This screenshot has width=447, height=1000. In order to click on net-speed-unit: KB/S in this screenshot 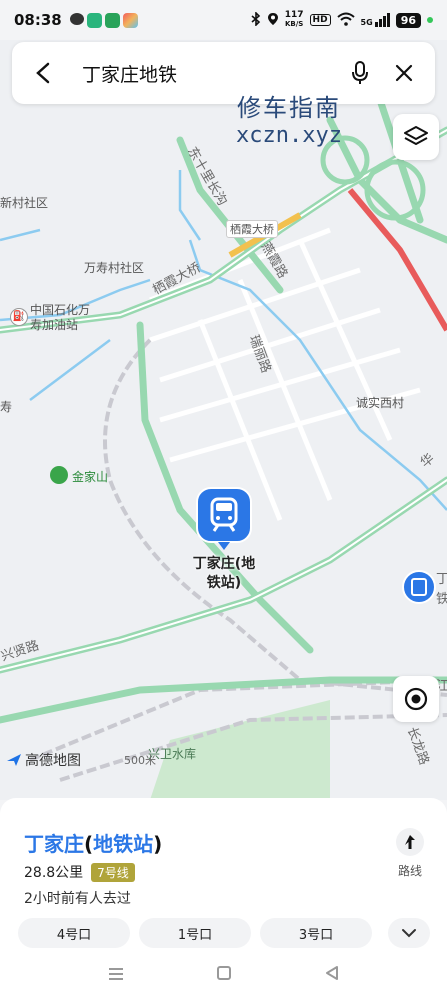, I will do `click(294, 24)`.